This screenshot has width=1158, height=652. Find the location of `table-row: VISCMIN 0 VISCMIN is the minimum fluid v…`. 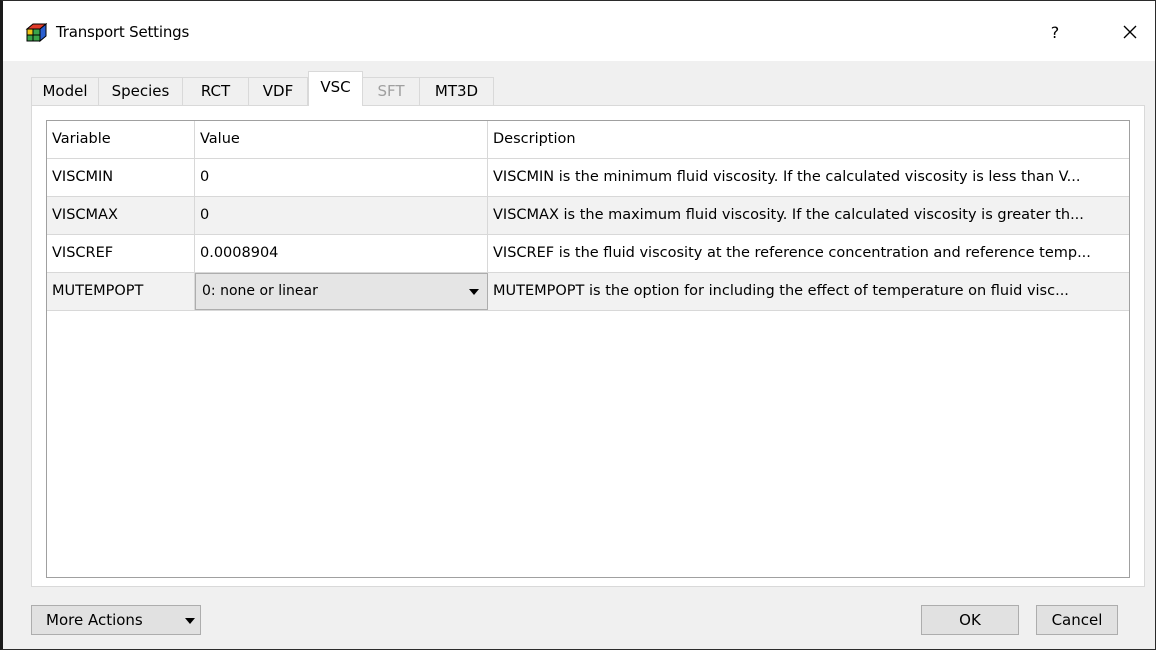

table-row: VISCMIN 0 VISCMIN is the minimum fluid v… is located at coordinates (588, 178).